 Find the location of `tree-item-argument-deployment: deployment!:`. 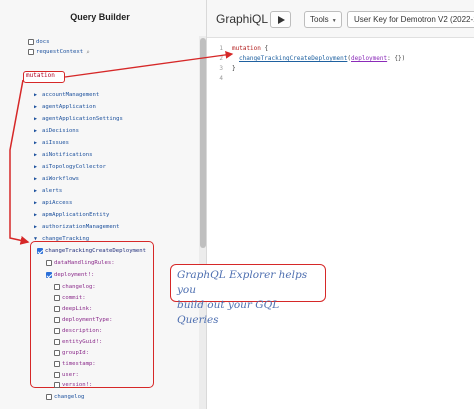

tree-item-argument-deployment: deployment!: is located at coordinates (70, 275).